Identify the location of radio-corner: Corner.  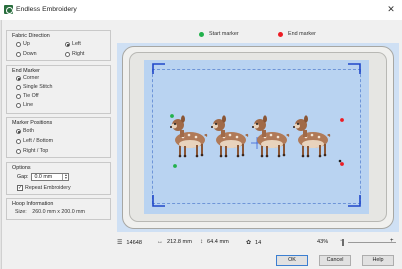
(27, 78).